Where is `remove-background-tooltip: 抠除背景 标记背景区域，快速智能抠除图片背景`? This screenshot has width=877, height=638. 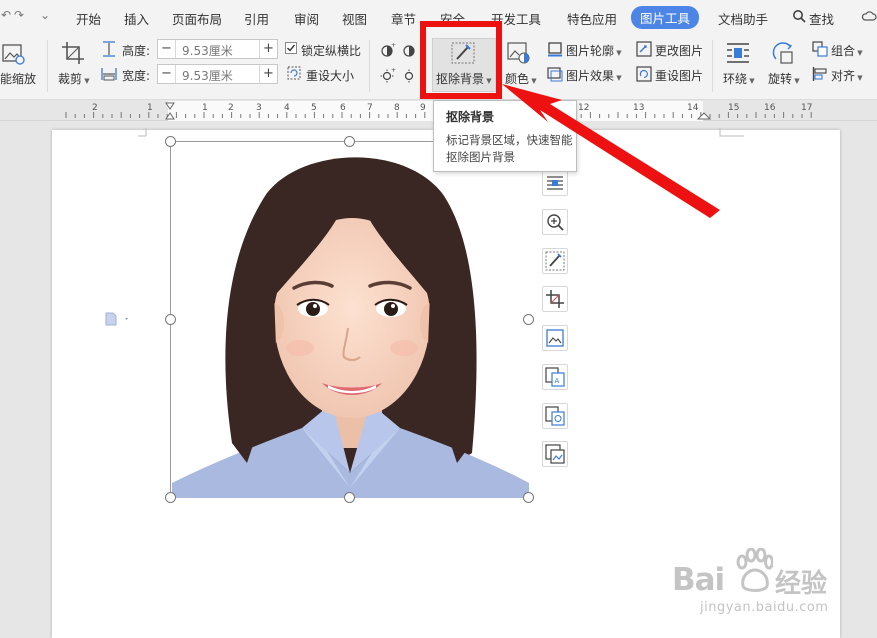 remove-background-tooltip: 抠除背景 标记背景区域，快速智能抠除图片背景 is located at coordinates (505, 136).